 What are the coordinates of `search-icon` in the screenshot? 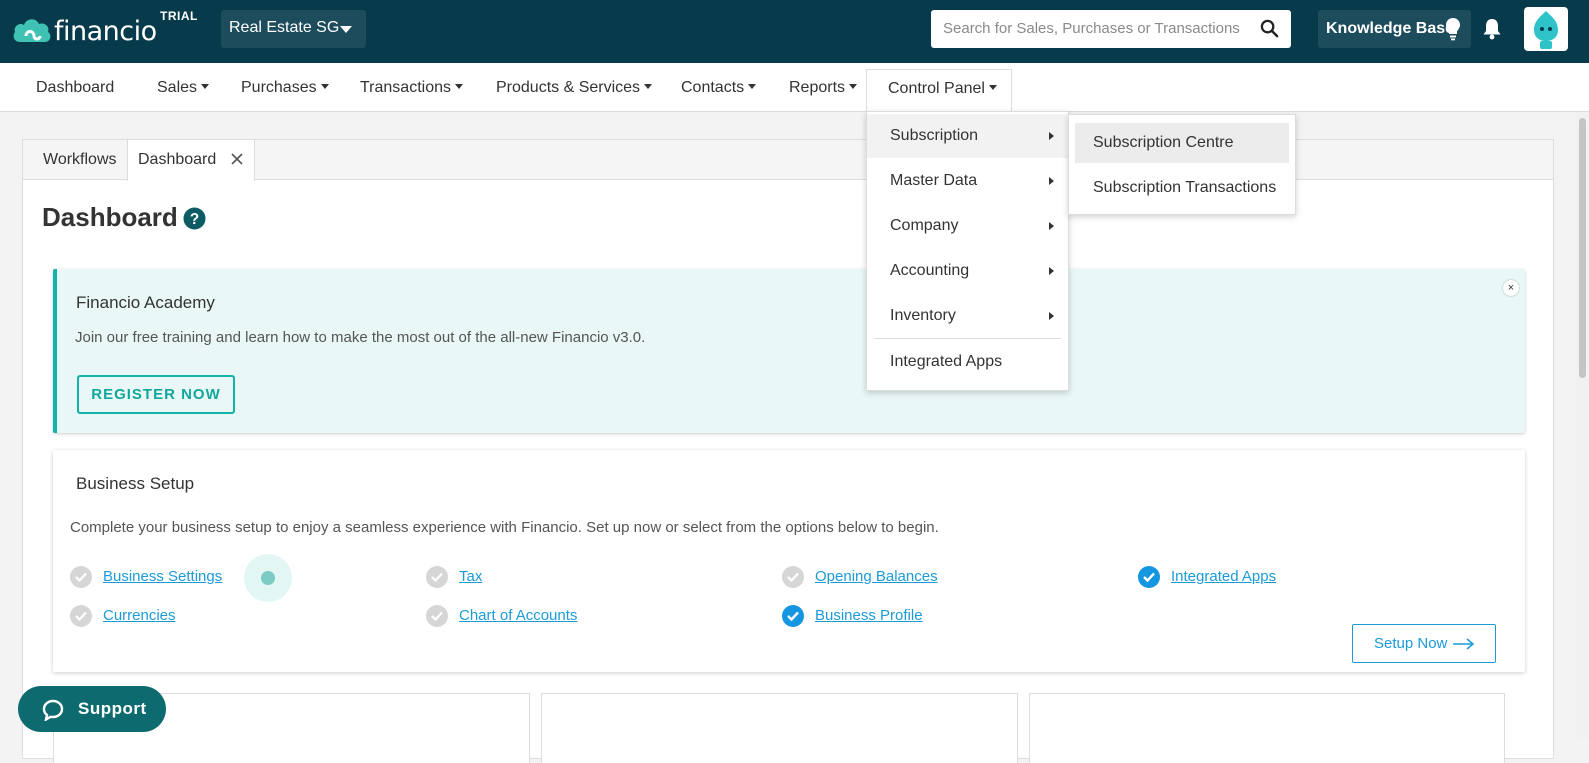 It's located at (1269, 28).